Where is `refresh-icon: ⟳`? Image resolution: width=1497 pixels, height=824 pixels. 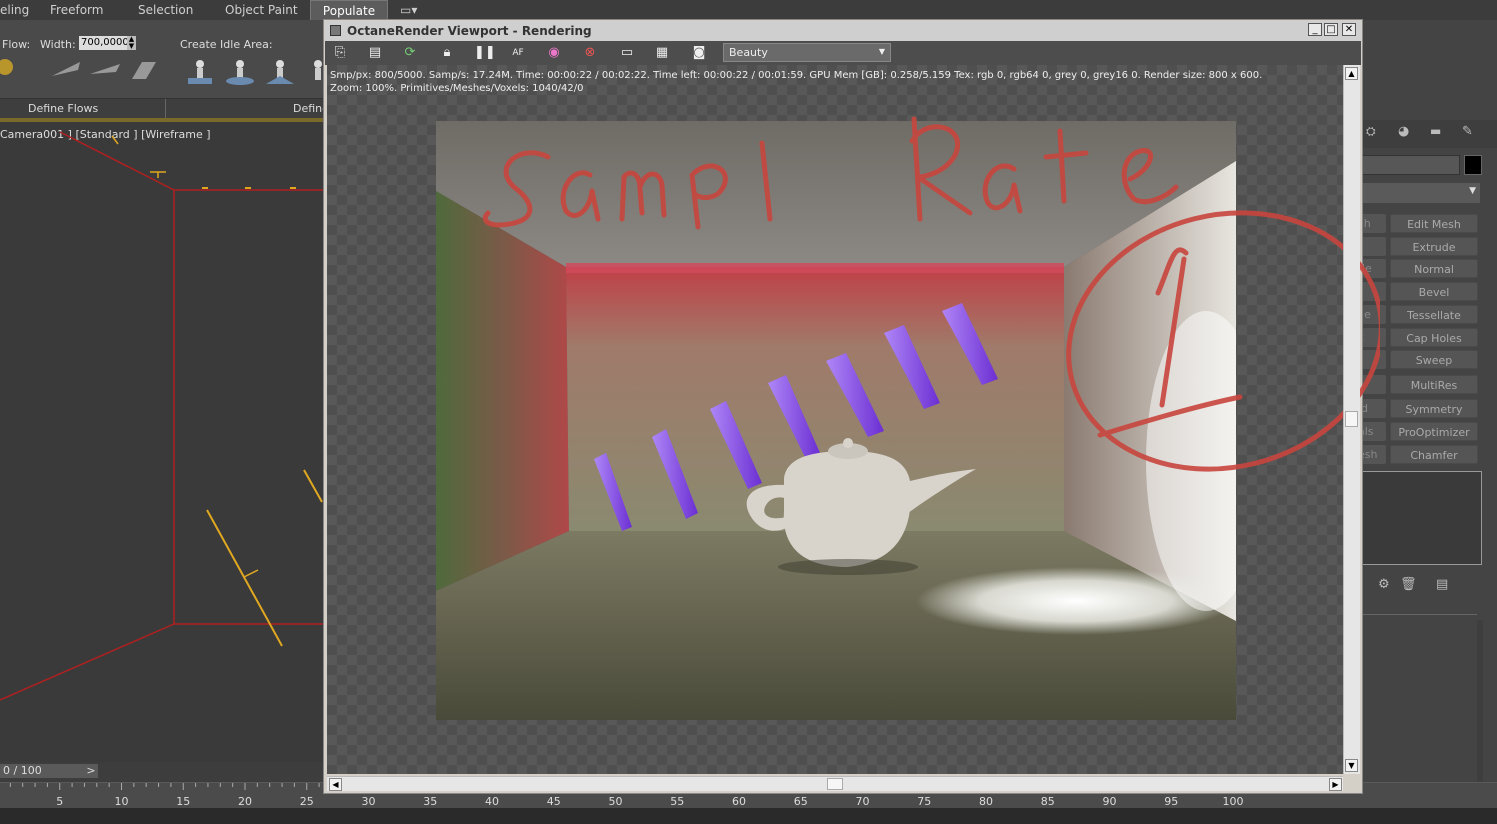 refresh-icon: ⟳ is located at coordinates (410, 53).